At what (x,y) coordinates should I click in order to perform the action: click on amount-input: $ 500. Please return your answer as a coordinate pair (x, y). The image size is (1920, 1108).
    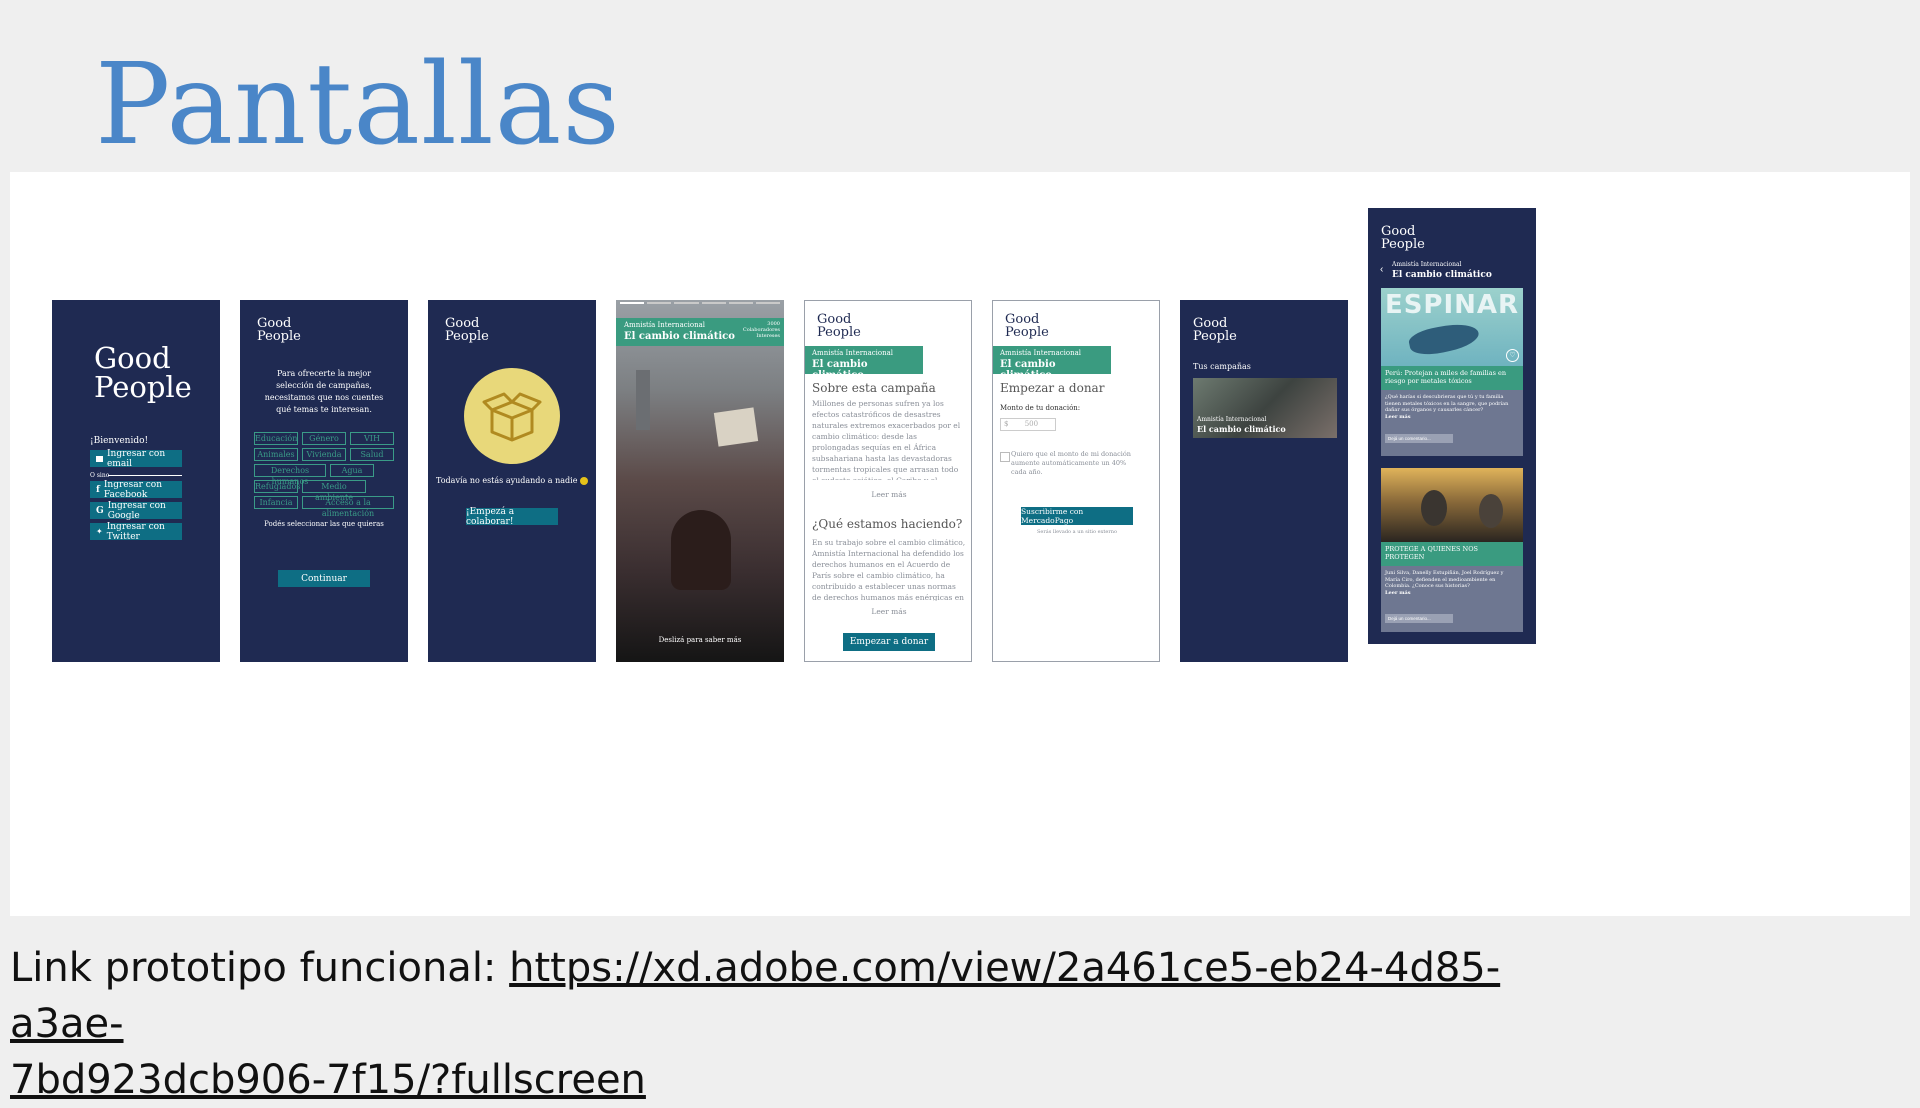
    Looking at the image, I should click on (1028, 424).